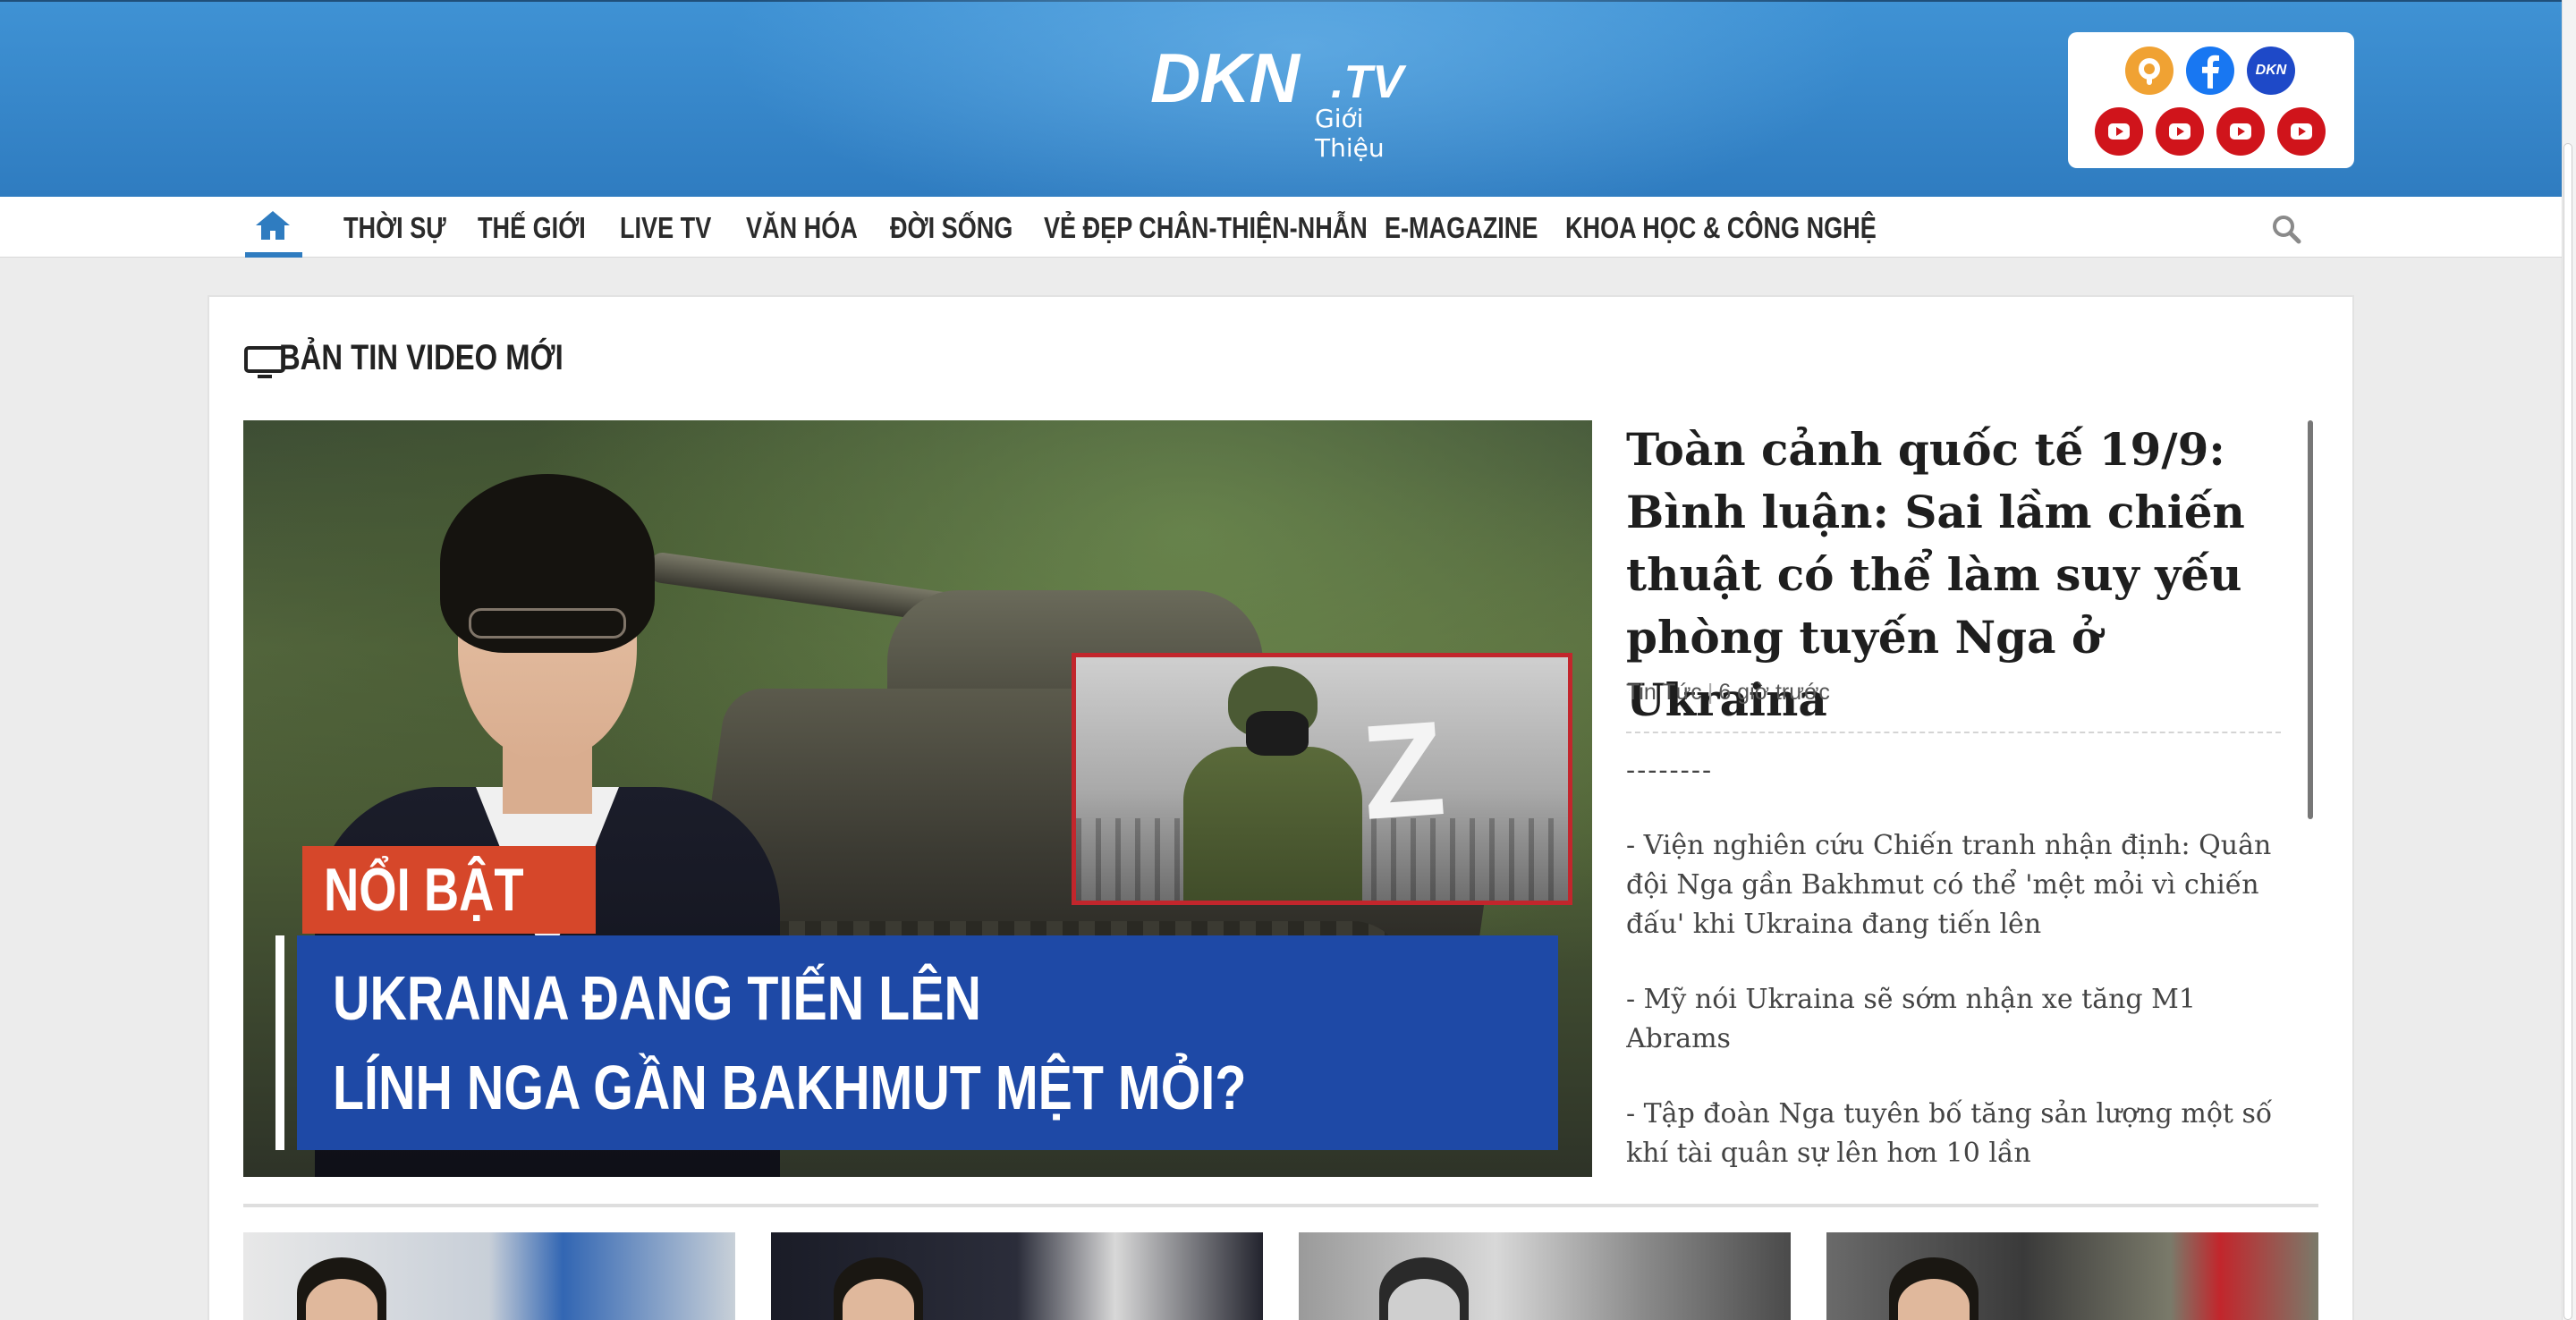 The image size is (2576, 1320). I want to click on nav-item-van-hoa: VĂN HÓA, so click(802, 228).